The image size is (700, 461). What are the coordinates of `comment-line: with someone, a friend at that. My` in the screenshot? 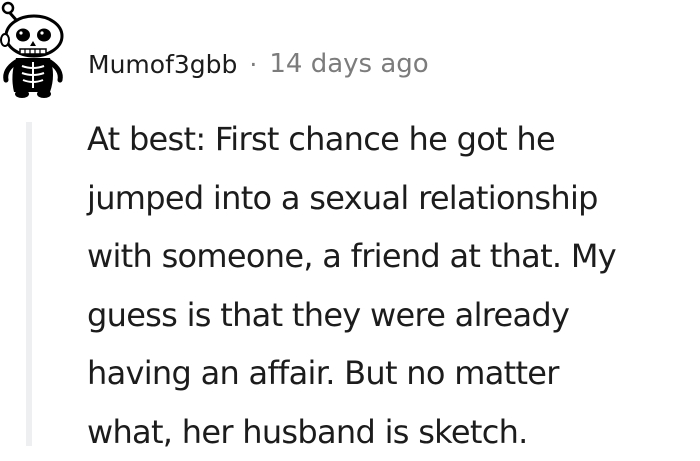 It's located at (392, 256).